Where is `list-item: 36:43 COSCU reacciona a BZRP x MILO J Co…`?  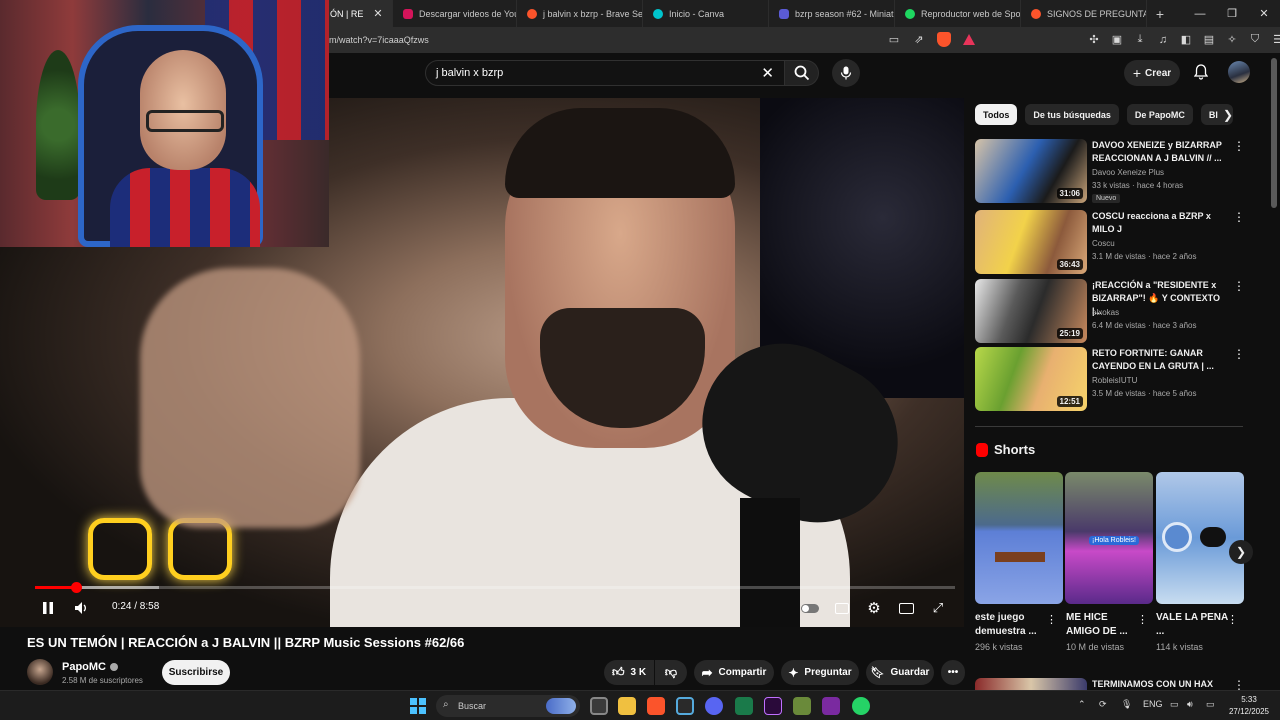 list-item: 36:43 COSCU reacciona a BZRP x MILO J Co… is located at coordinates (1110, 242).